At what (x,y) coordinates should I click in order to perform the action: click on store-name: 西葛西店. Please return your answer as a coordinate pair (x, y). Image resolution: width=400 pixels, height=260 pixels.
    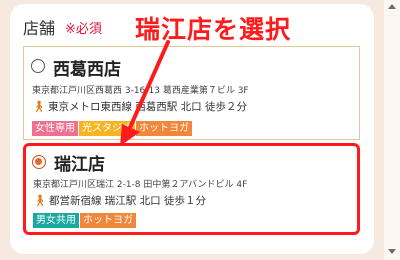
    Looking at the image, I should click on (87, 70).